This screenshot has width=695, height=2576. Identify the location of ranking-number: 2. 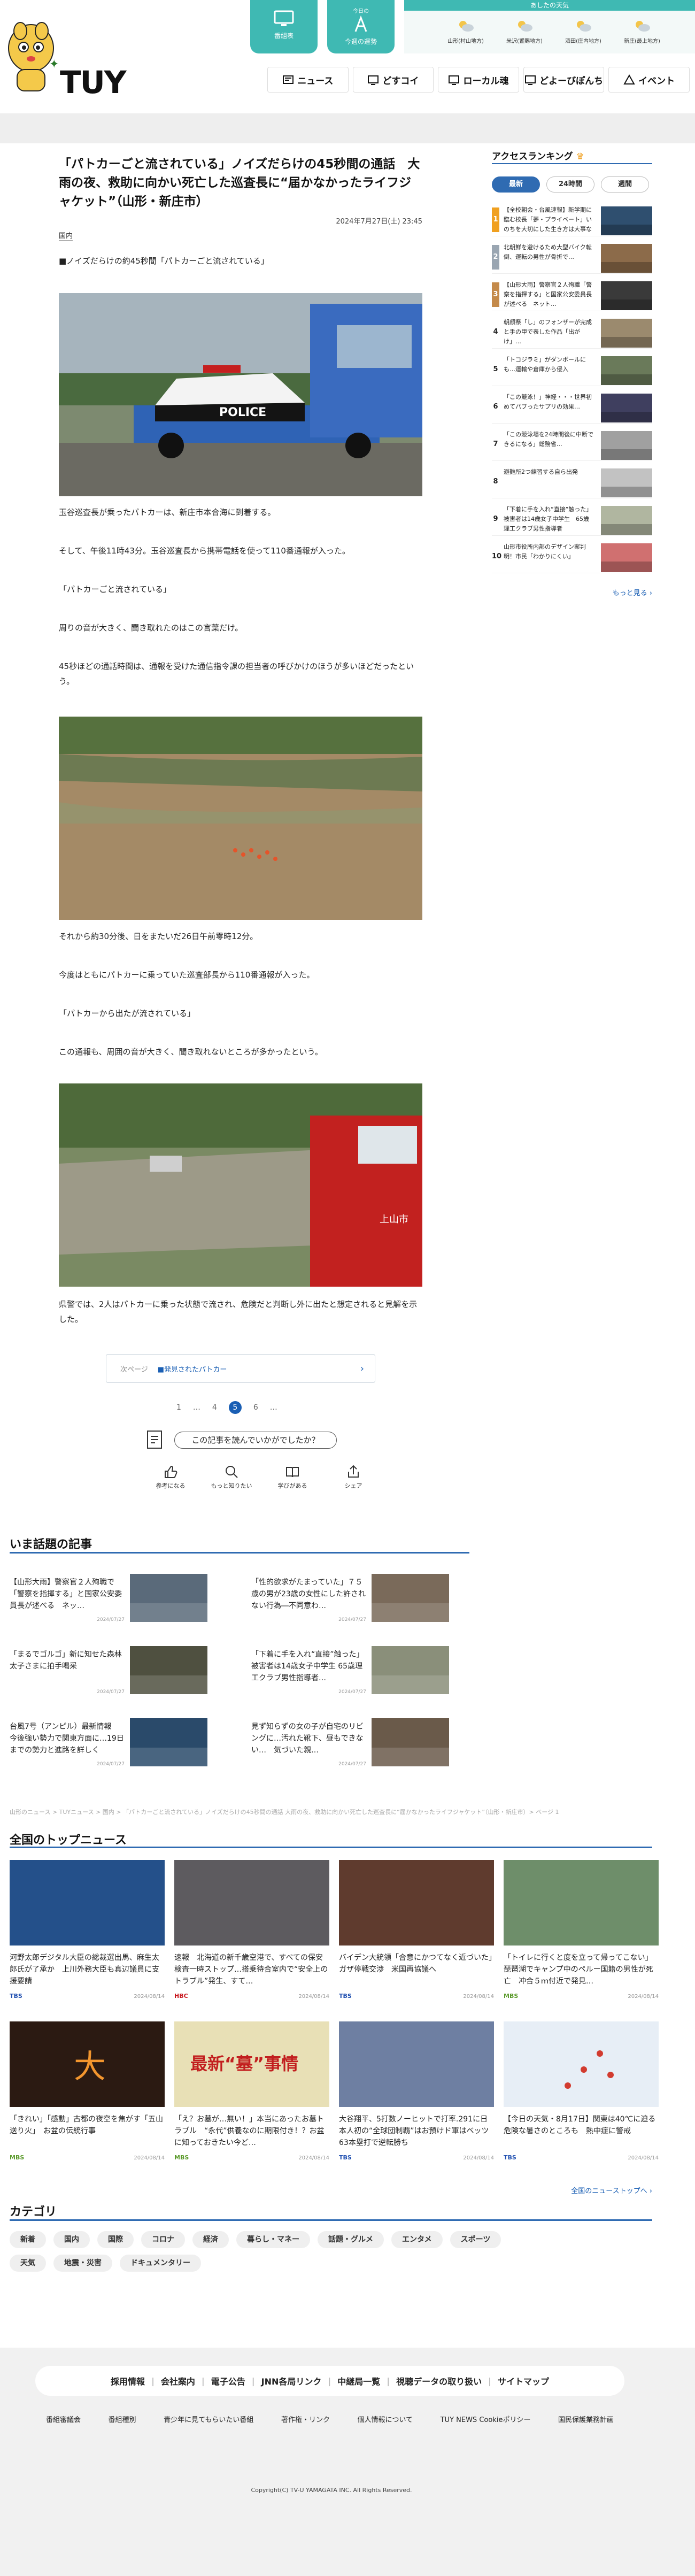
(495, 257).